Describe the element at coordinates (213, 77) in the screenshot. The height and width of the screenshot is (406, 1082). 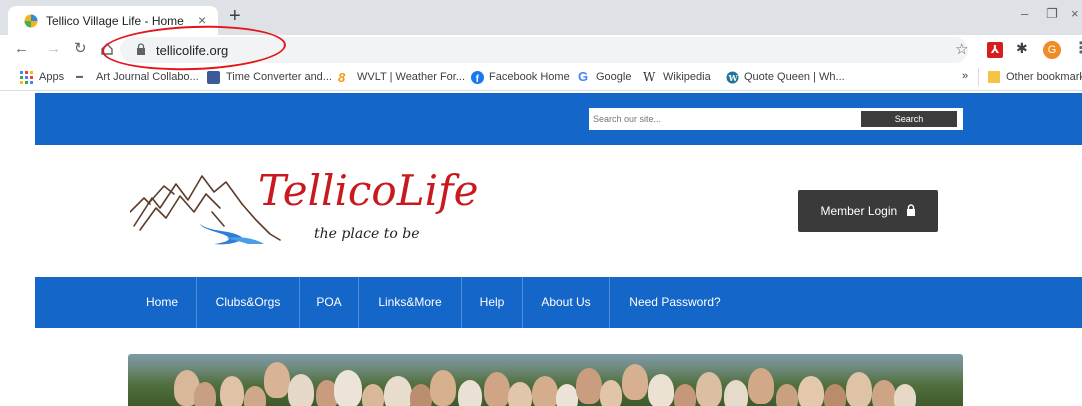
I see `time-converter-icon` at that location.